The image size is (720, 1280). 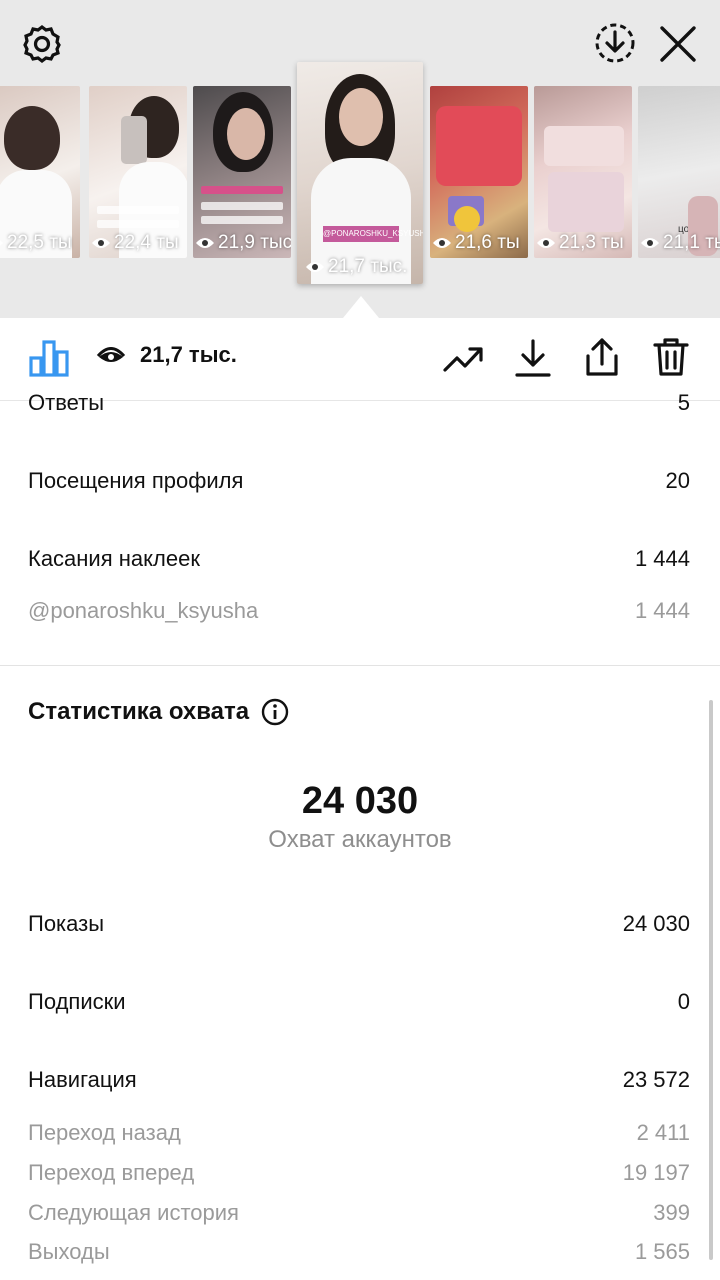 What do you see at coordinates (134, 140) in the screenshot?
I see `phone-shape` at bounding box center [134, 140].